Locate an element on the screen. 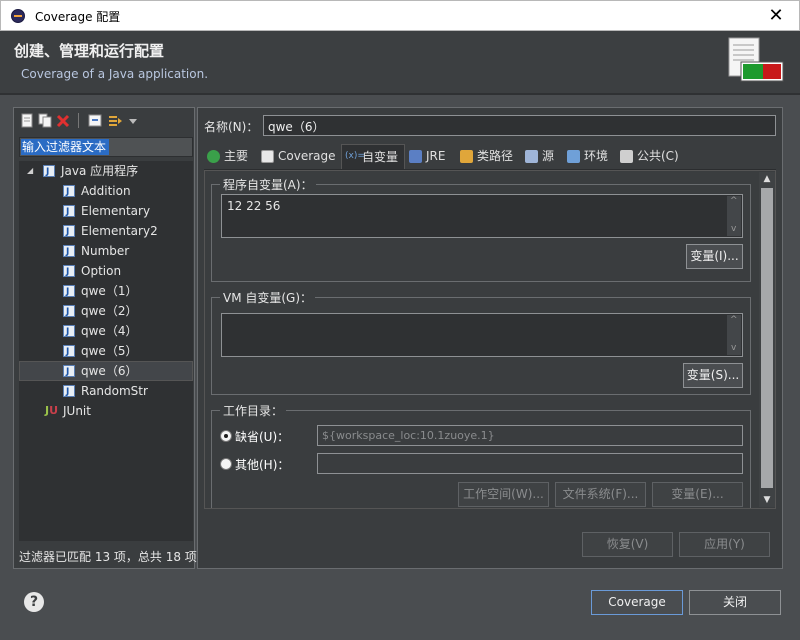  tab-label: 公共(C) is located at coordinates (658, 156).